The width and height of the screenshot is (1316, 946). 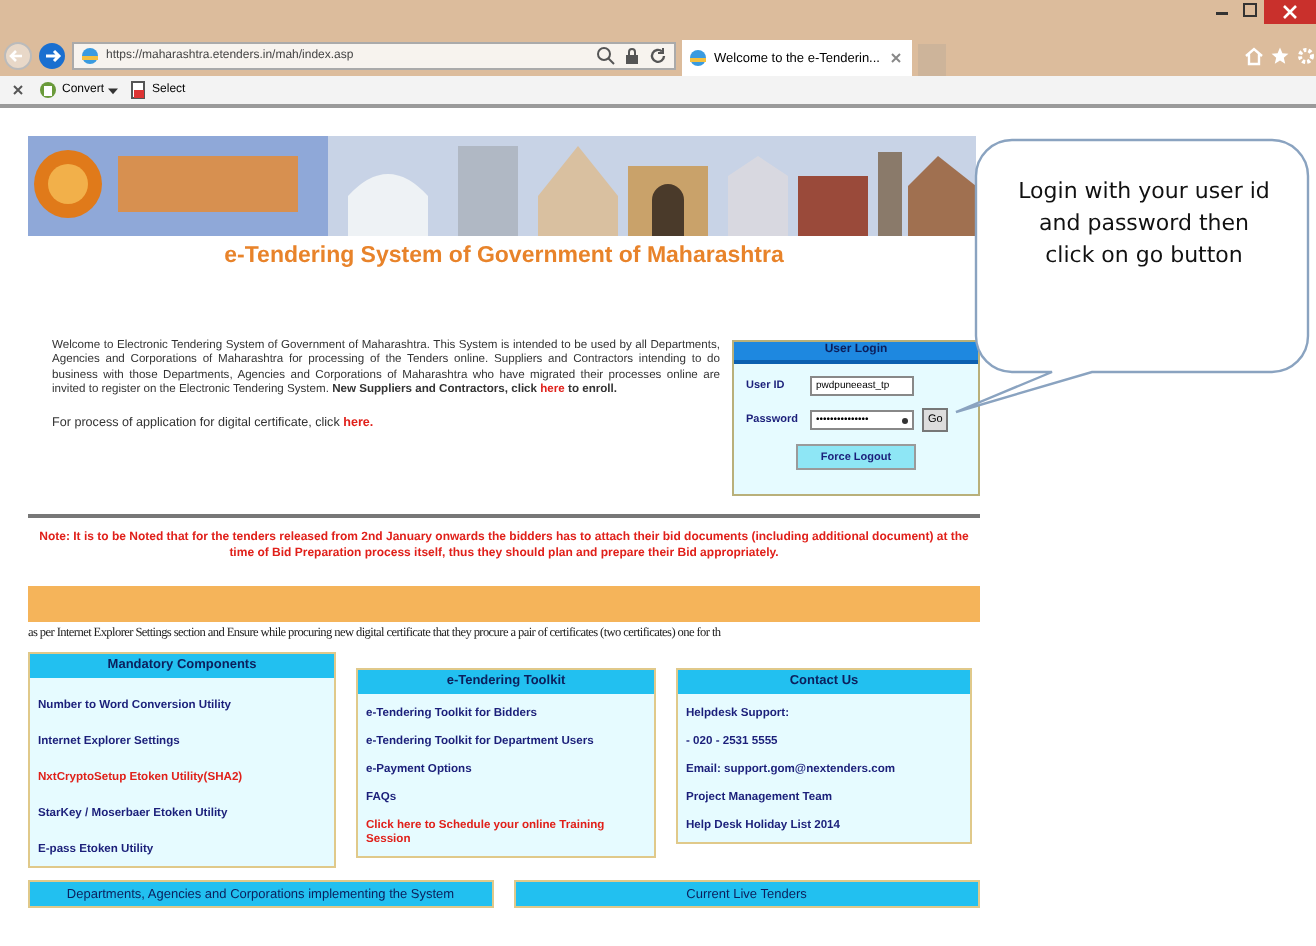 What do you see at coordinates (52, 56) in the screenshot?
I see `forward-icon` at bounding box center [52, 56].